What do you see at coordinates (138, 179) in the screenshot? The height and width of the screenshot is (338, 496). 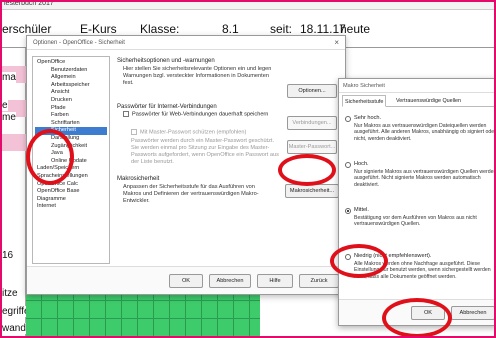 I see `macro-security-heading: Makrosicherheit` at bounding box center [138, 179].